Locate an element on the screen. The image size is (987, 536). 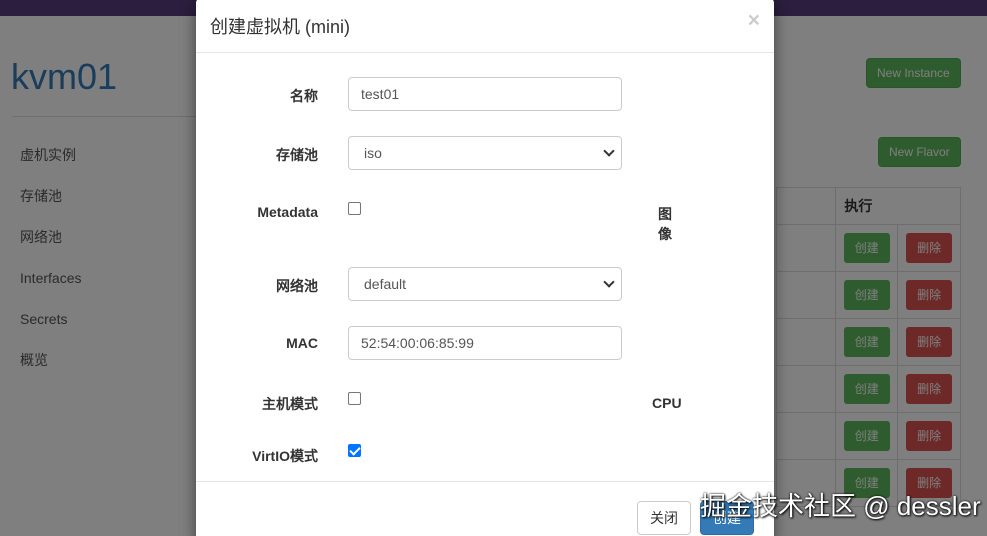
close-button: 关闭 is located at coordinates (664, 518).